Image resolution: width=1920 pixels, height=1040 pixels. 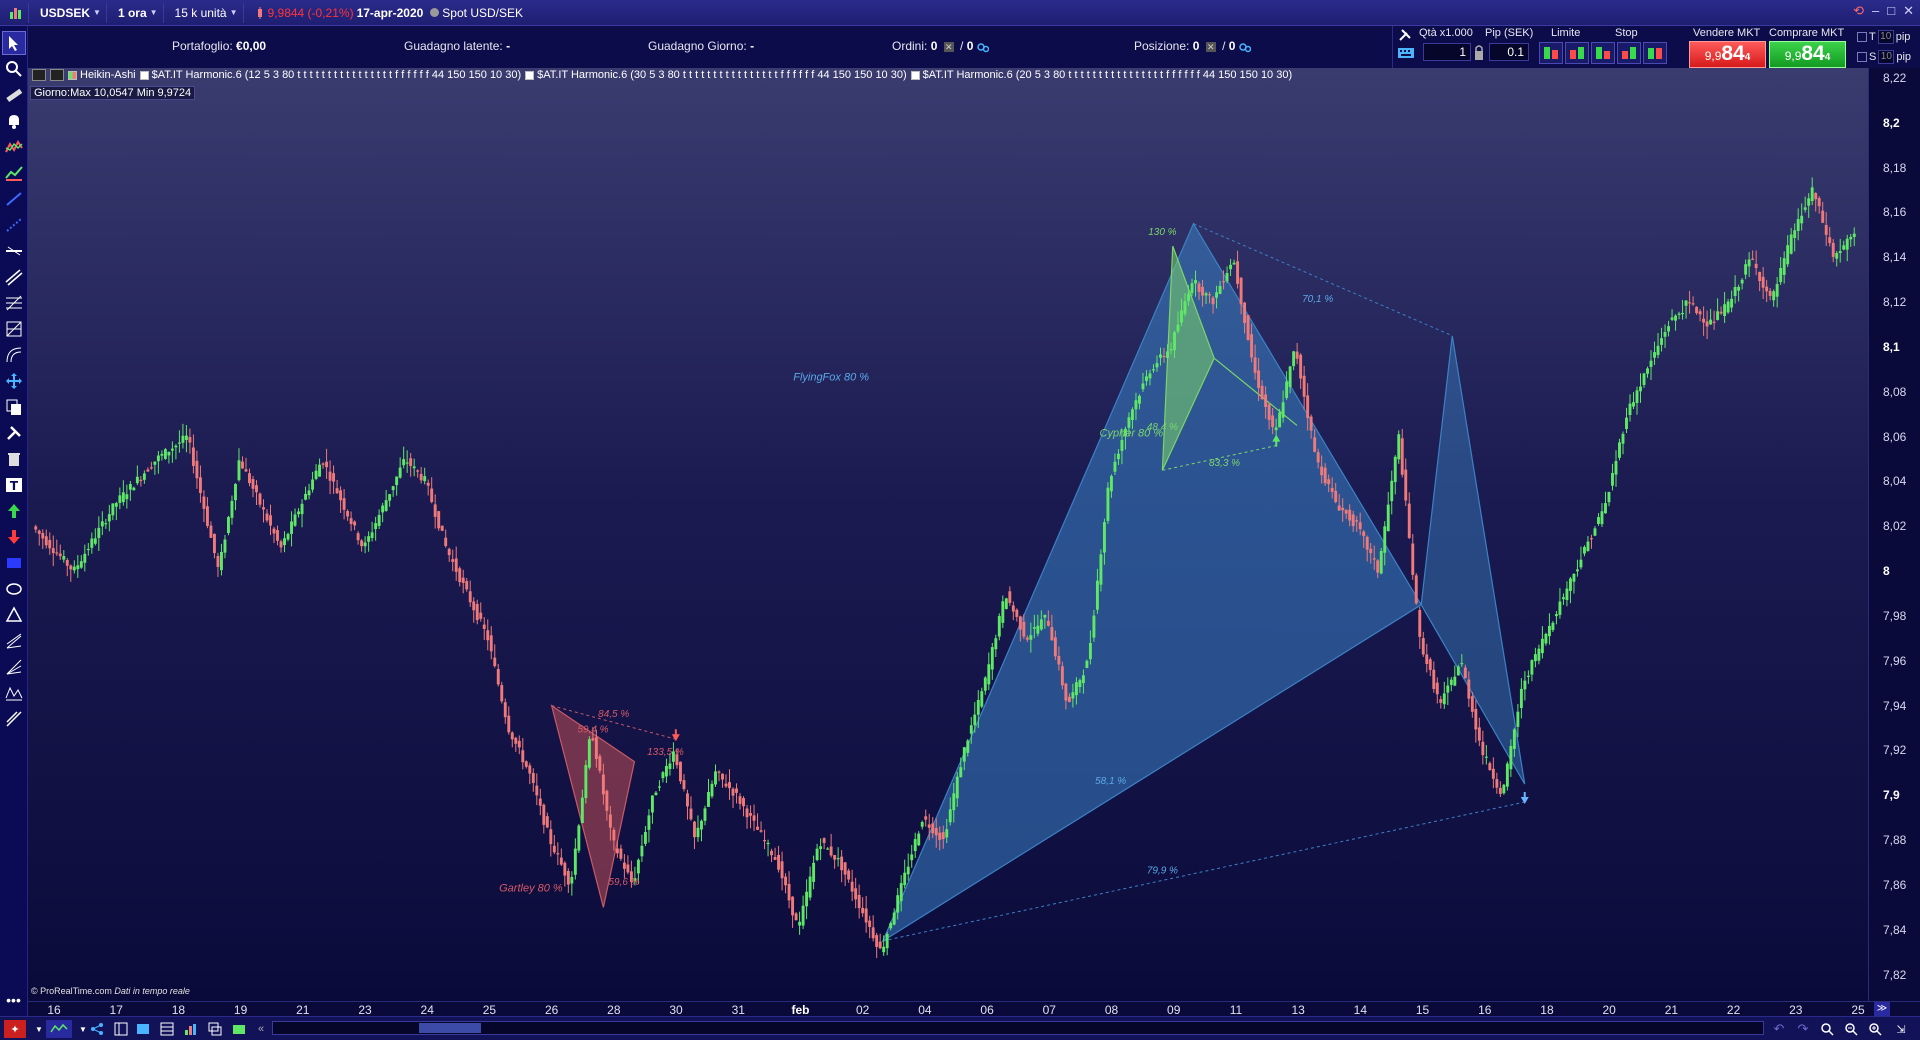 I want to click on ruler-tool, so click(x=14, y=95).